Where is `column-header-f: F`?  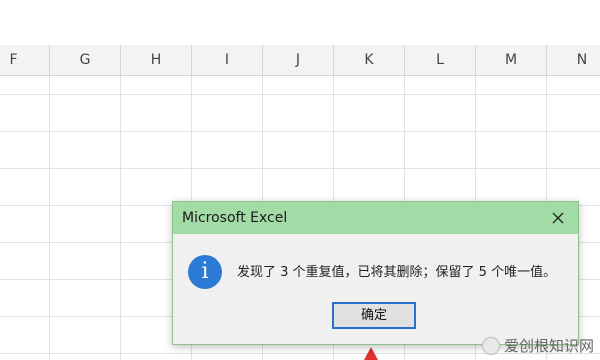 column-header-f: F is located at coordinates (25, 60).